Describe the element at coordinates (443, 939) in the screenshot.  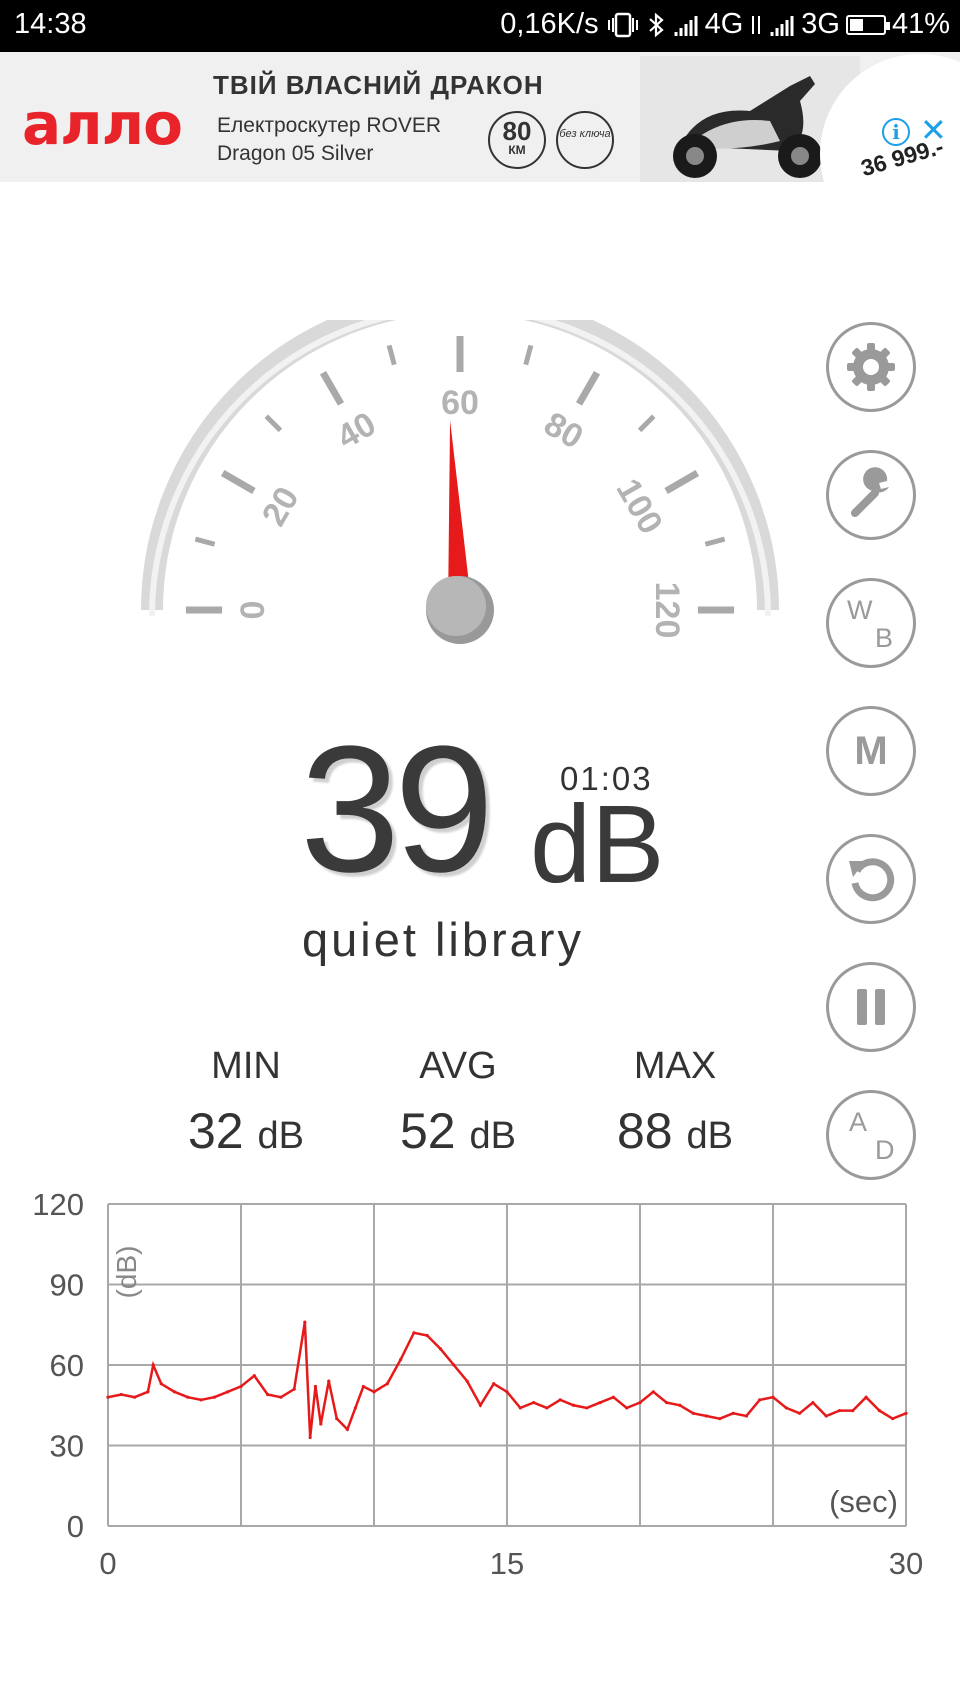
I see `level-description: quiet library` at that location.